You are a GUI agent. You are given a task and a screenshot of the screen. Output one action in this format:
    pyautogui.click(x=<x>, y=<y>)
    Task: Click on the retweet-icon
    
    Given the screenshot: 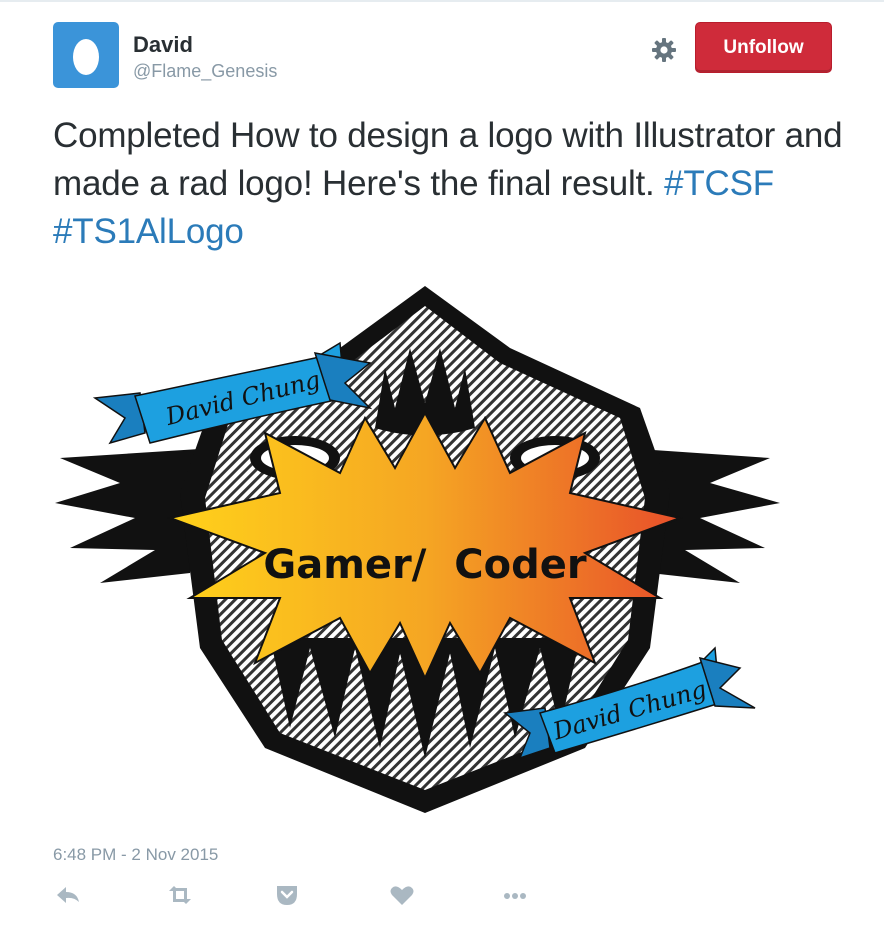 What is the action you would take?
    pyautogui.click(x=180, y=895)
    